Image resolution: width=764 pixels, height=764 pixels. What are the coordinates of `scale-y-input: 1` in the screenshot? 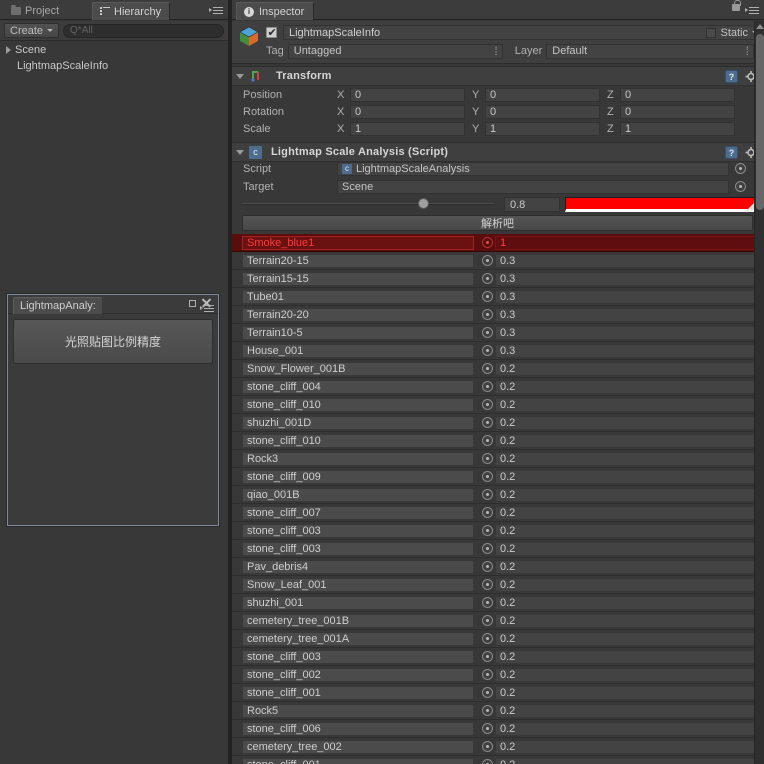 It's located at (542, 128).